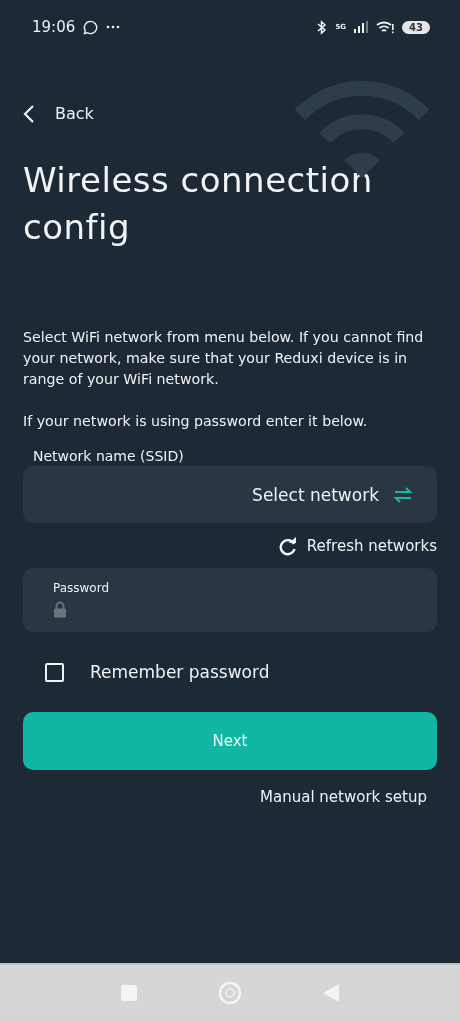  Describe the element at coordinates (81, 588) in the screenshot. I see `field-label: Password` at that location.